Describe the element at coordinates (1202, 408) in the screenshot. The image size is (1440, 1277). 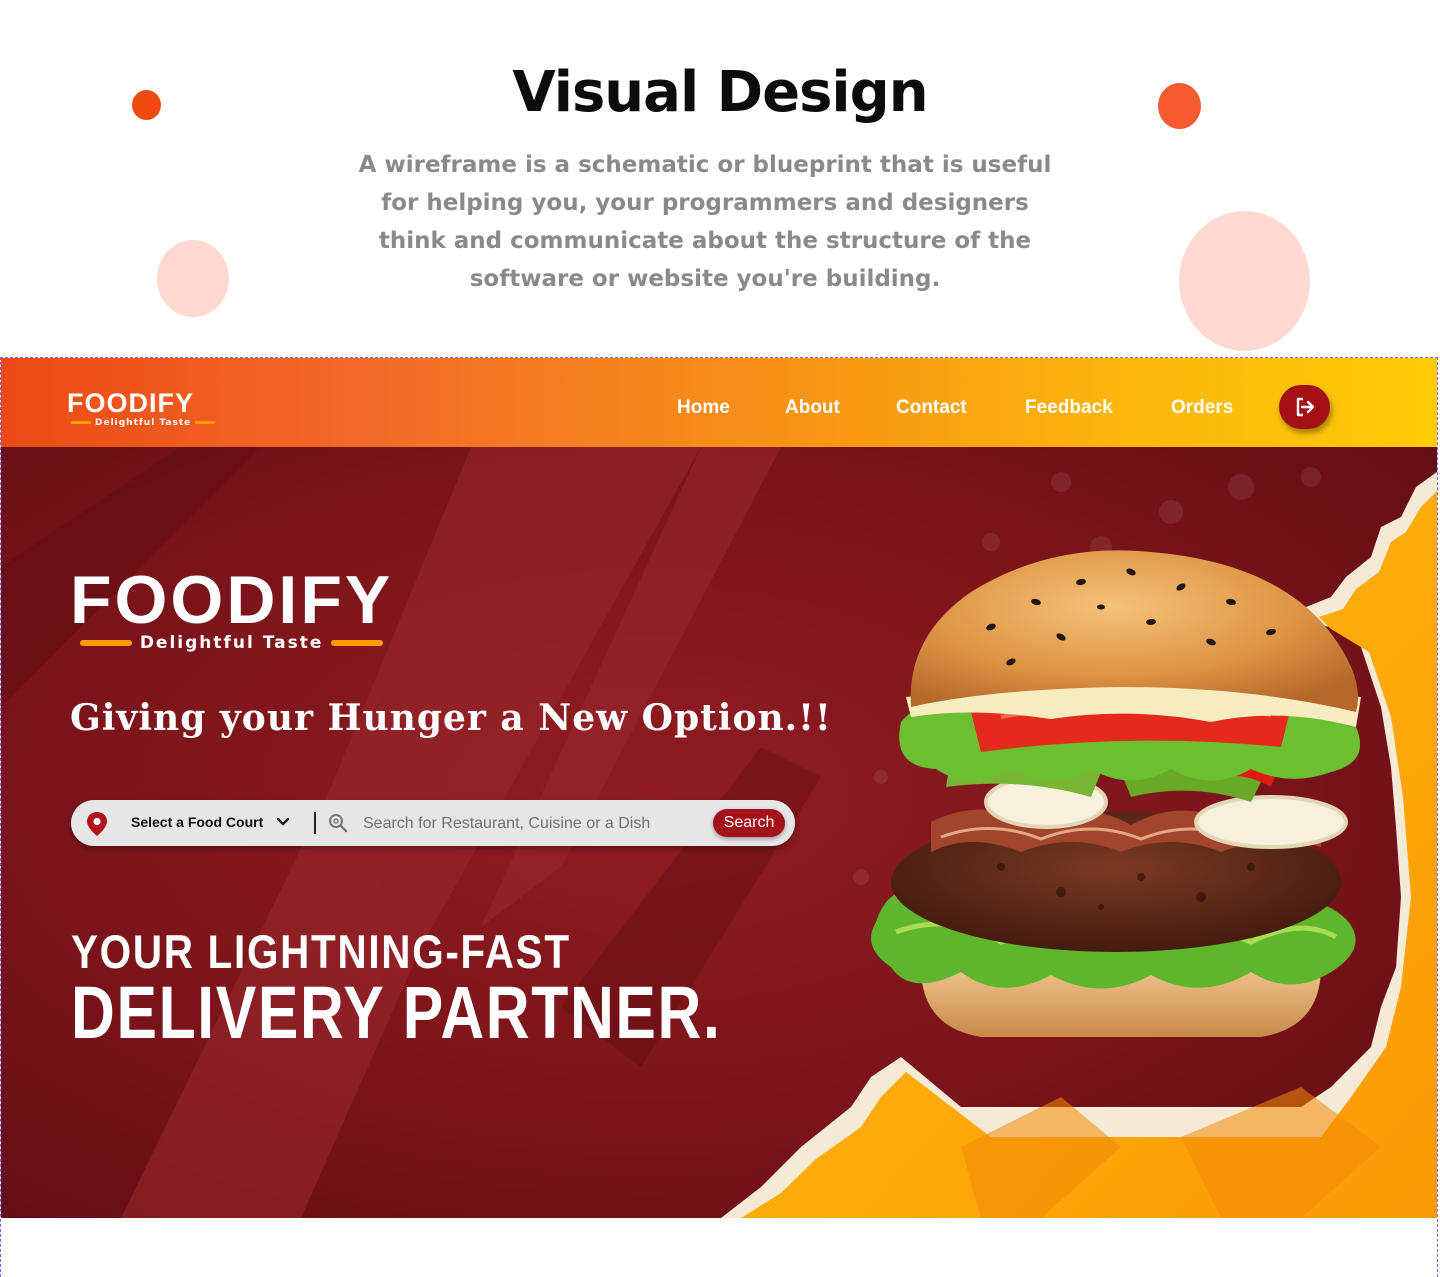
I see `nav-orders: Orders` at that location.